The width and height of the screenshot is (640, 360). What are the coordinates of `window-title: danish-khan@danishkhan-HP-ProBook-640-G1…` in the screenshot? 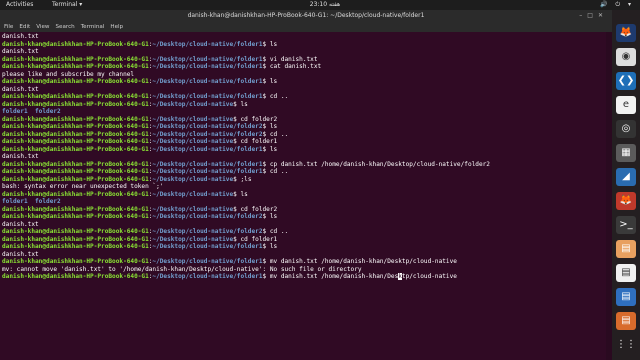 It's located at (306, 15).